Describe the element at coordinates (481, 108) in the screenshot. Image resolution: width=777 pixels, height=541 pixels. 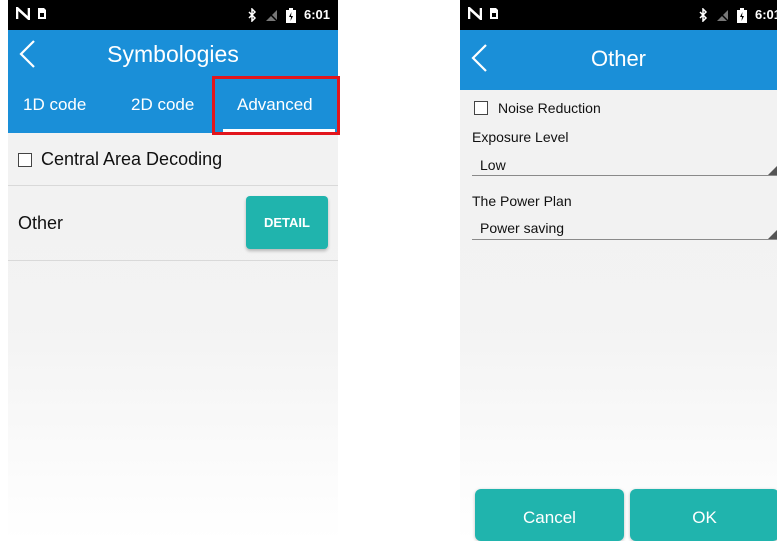
I see `noise-reduction-checkbox` at that location.